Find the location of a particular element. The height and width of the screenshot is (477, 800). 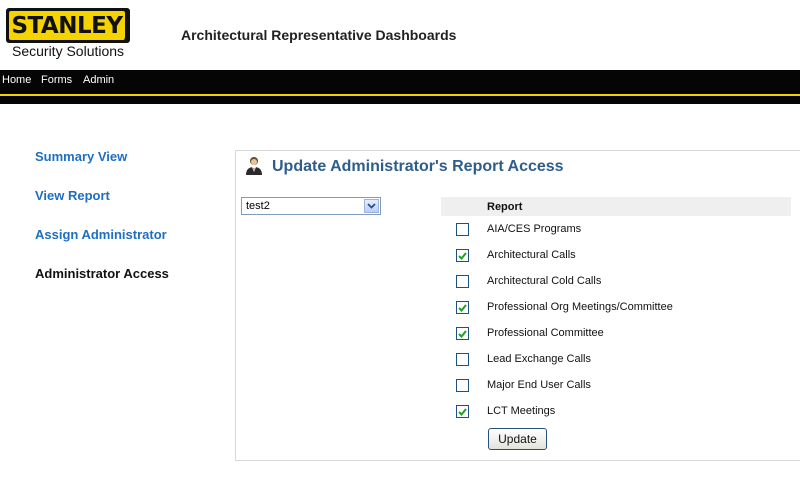

report-label: Professional Committee is located at coordinates (545, 333).